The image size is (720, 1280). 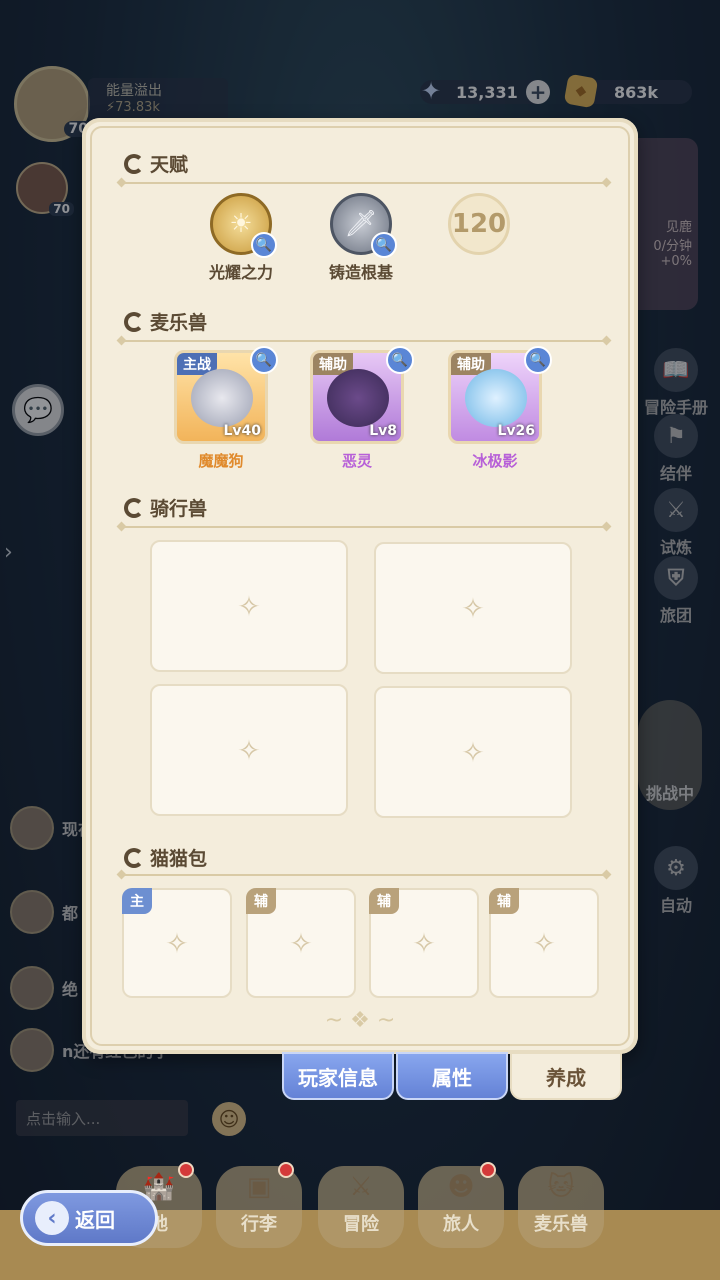 What do you see at coordinates (259, 1205) in the screenshot?
I see `nav-luggage: ▣ 行李` at bounding box center [259, 1205].